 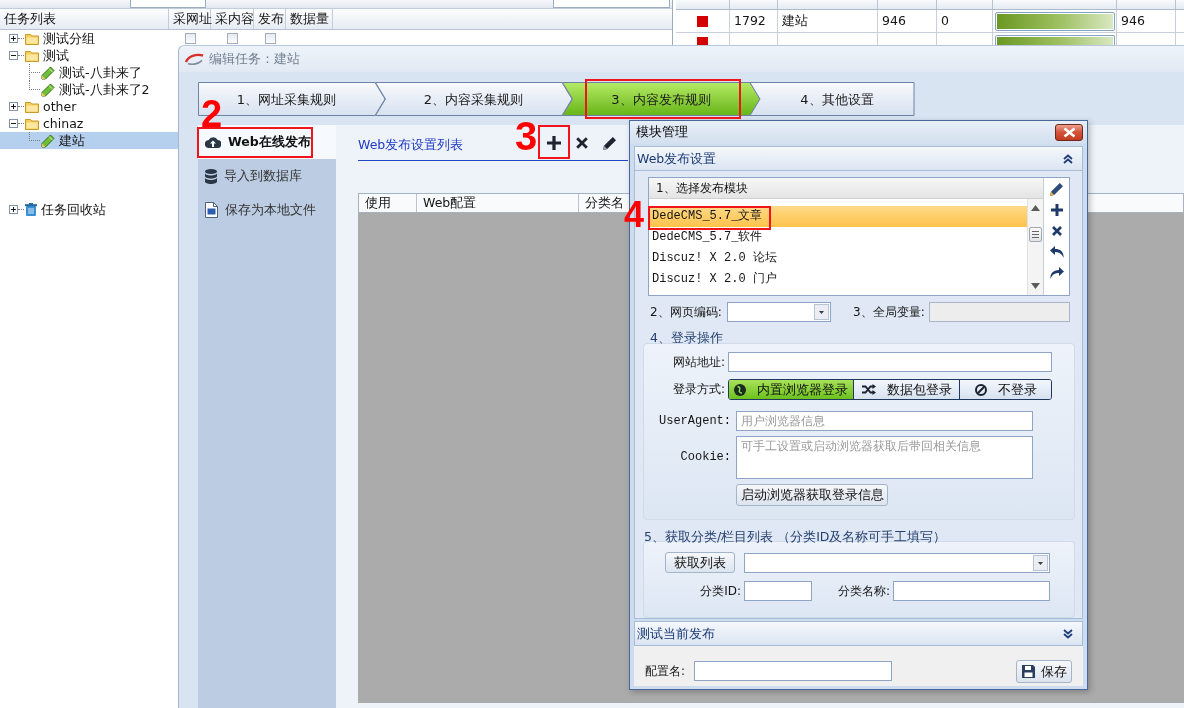 What do you see at coordinates (700, 562) in the screenshot?
I see `fetch-list-button: 获取列表` at bounding box center [700, 562].